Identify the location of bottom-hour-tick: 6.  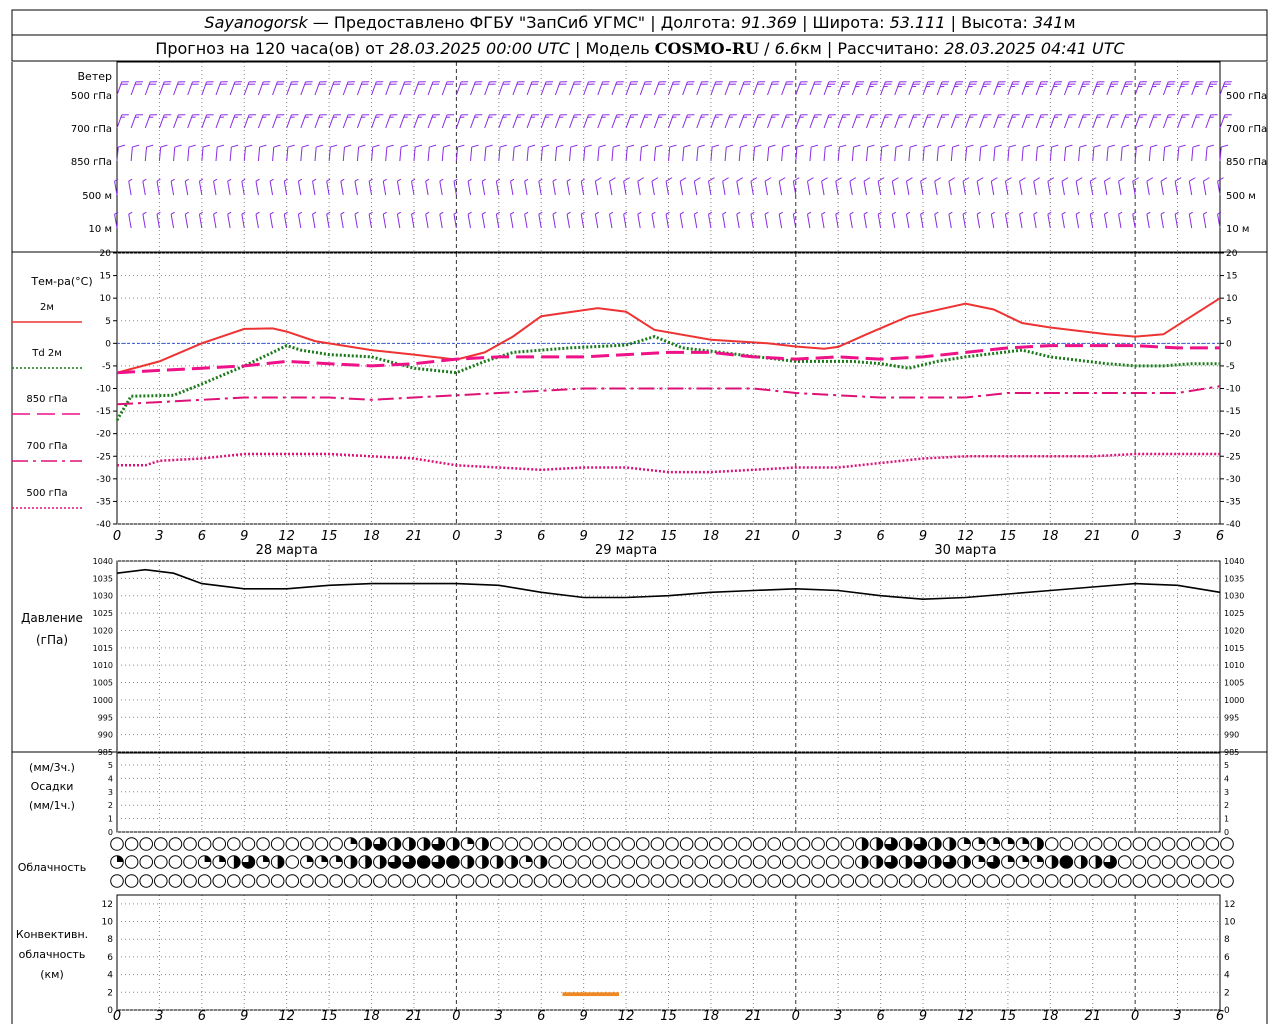
(202, 1016).